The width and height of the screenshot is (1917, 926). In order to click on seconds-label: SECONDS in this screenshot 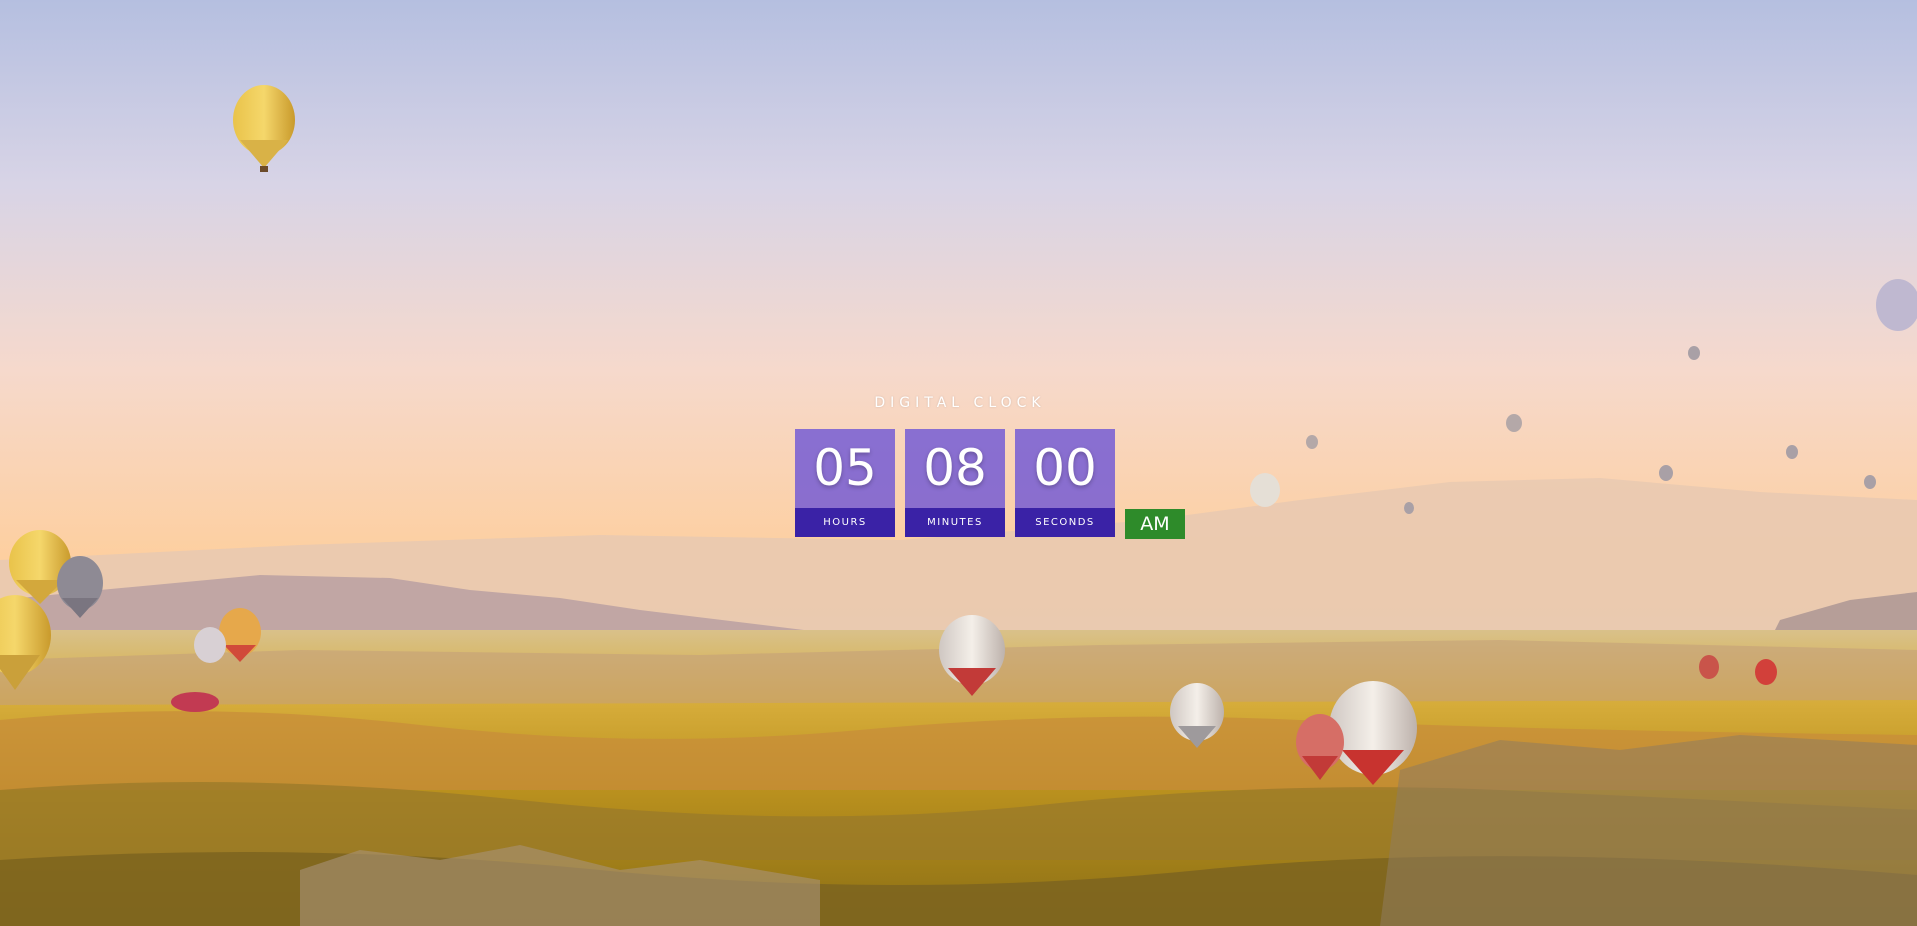, I will do `click(1065, 522)`.